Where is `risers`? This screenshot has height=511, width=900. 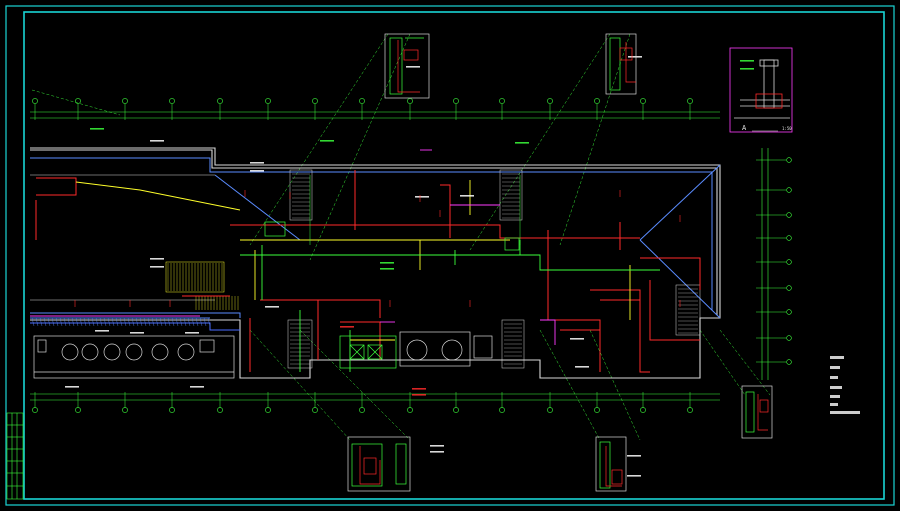
risers is located at coordinates (415, 210).